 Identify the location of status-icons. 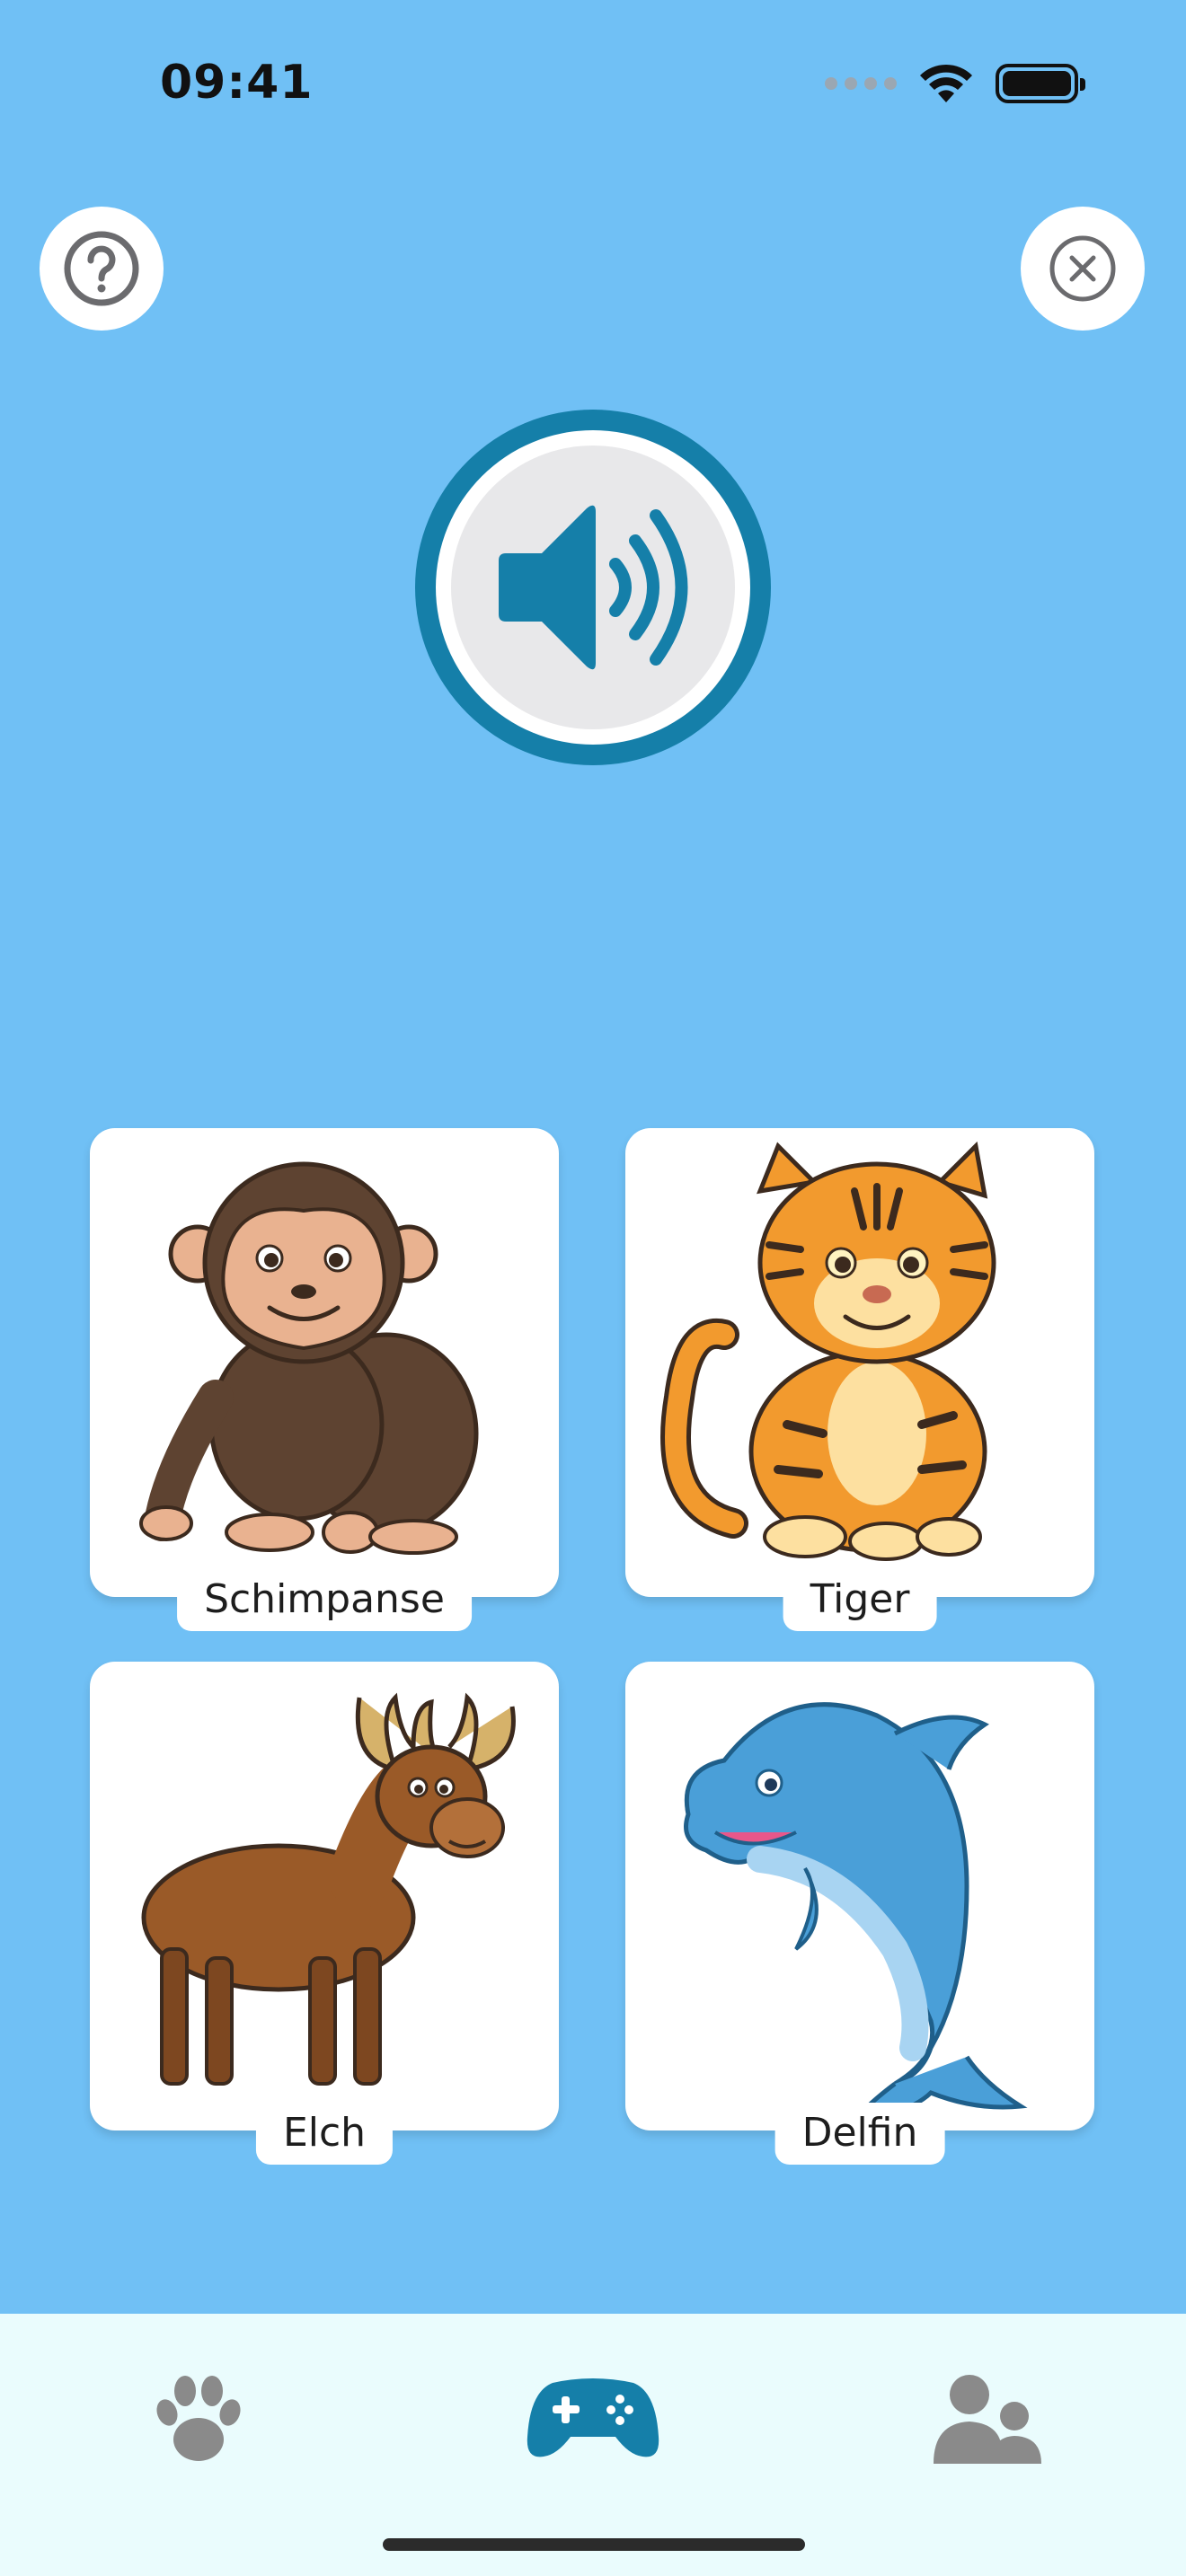
(955, 83).